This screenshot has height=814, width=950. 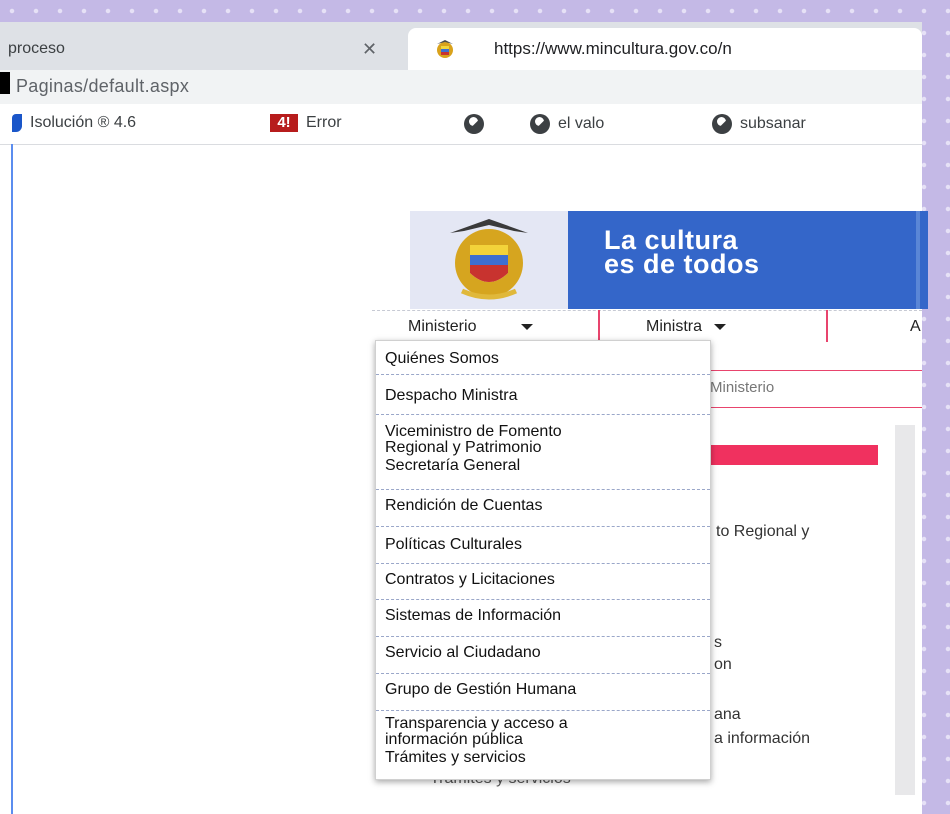 I want to click on nav-label: Ministerio, so click(x=442, y=326).